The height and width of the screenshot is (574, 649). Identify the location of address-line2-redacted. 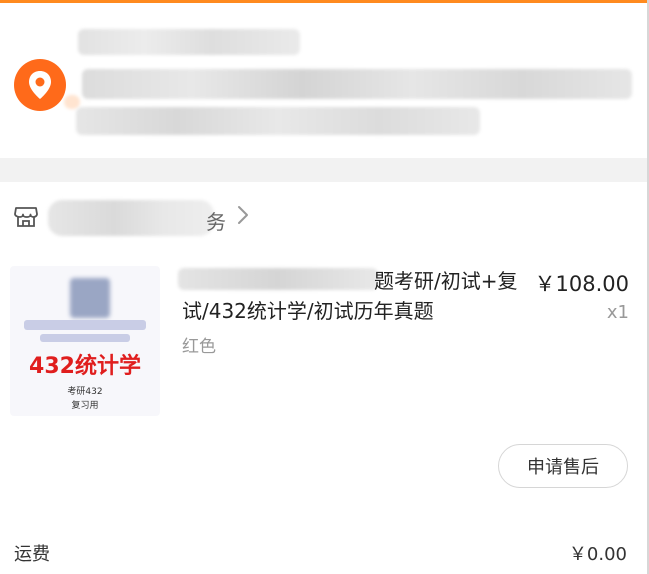
(278, 121).